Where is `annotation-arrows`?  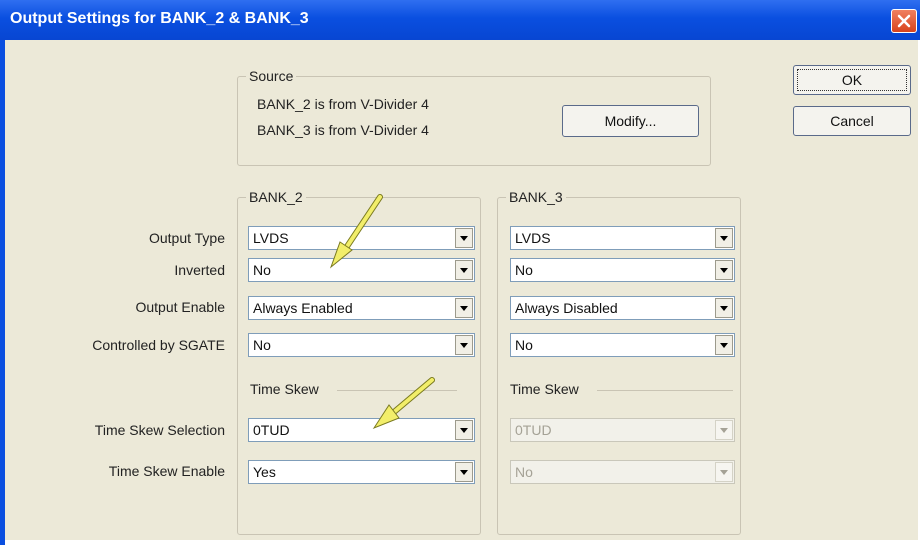 annotation-arrows is located at coordinates (382, 312).